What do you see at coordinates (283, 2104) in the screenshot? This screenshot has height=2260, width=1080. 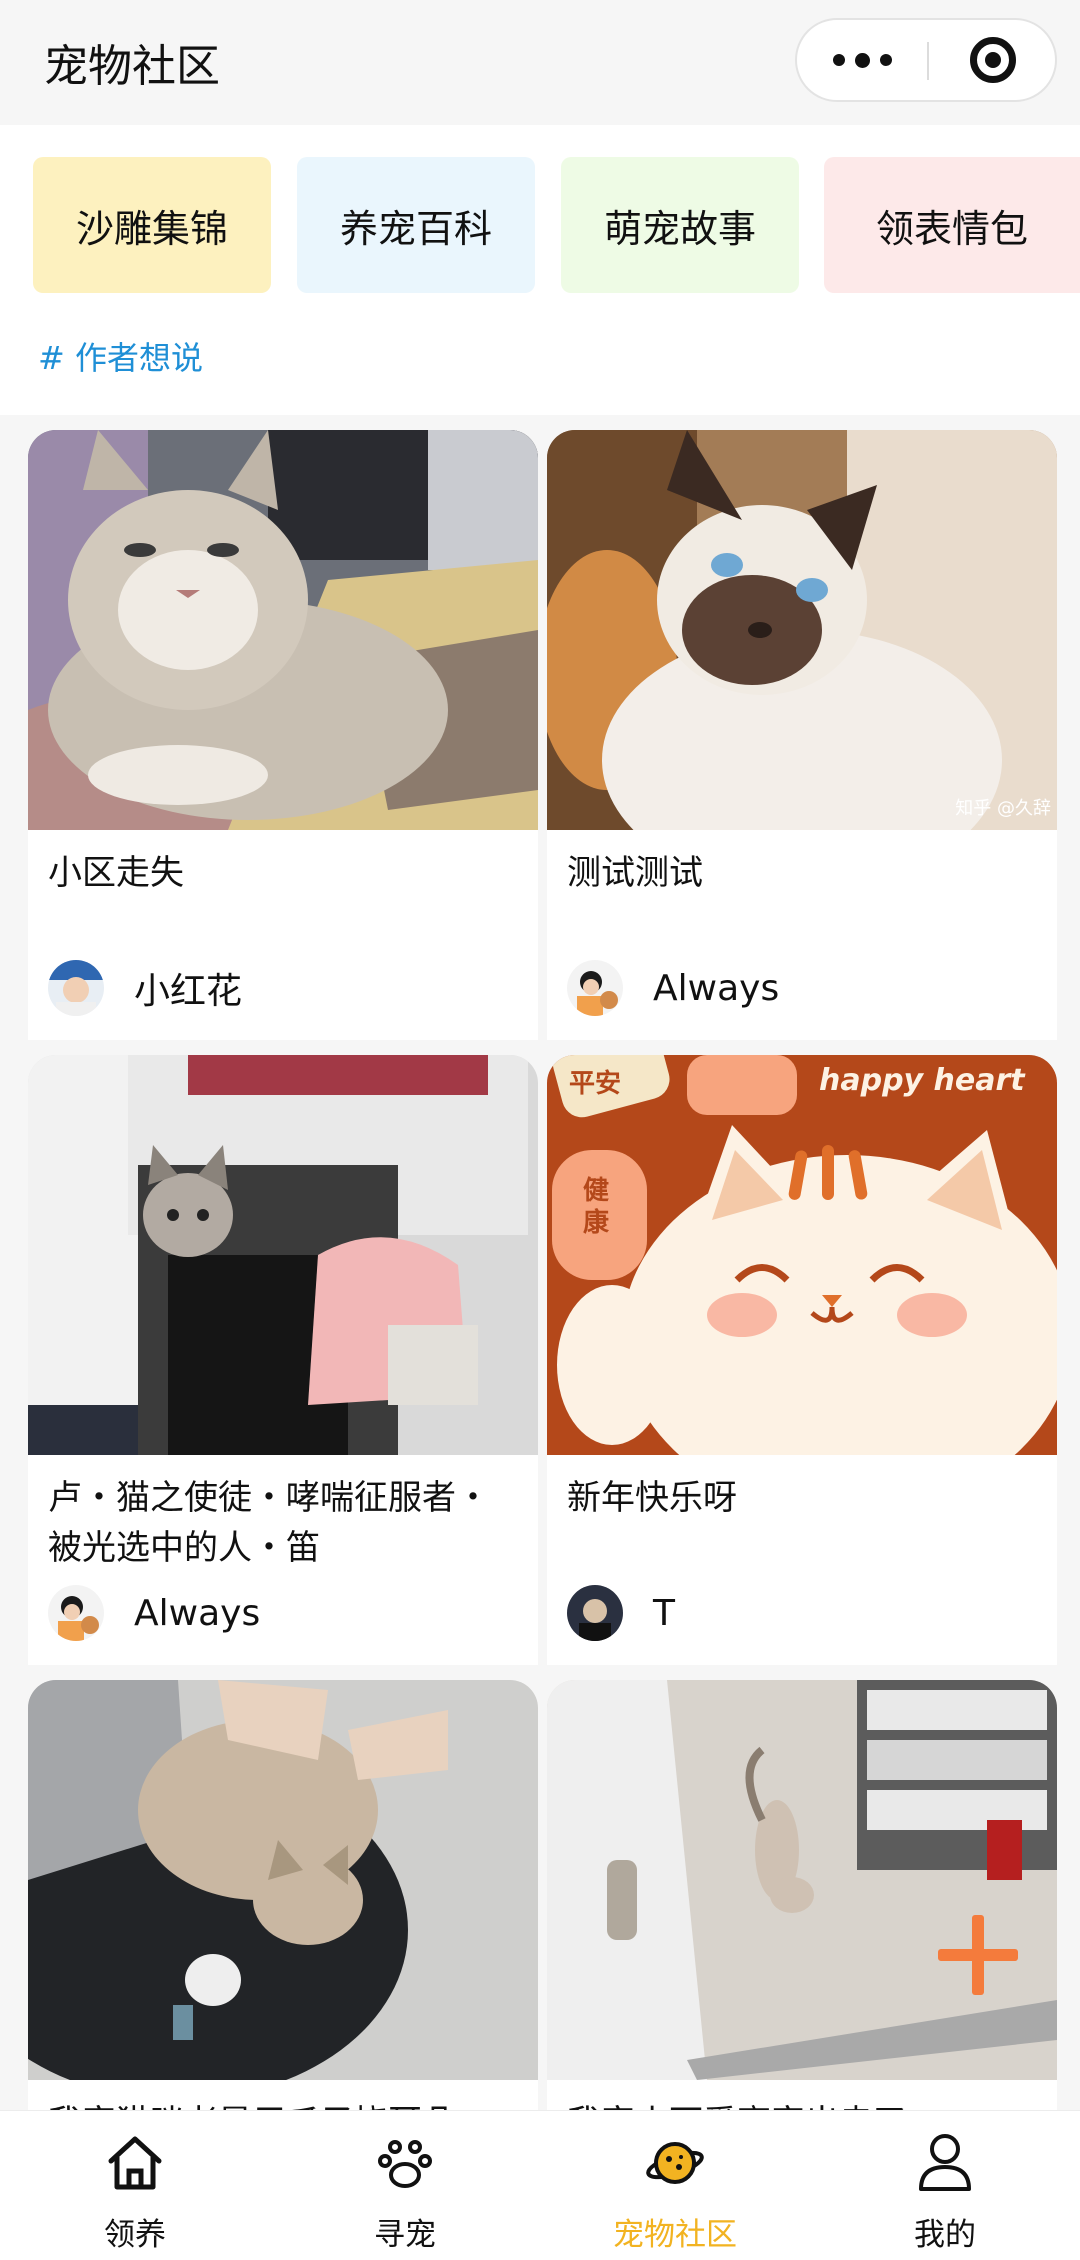 I see `post-title: 我家猫咪老是用爪子挠耳朵` at bounding box center [283, 2104].